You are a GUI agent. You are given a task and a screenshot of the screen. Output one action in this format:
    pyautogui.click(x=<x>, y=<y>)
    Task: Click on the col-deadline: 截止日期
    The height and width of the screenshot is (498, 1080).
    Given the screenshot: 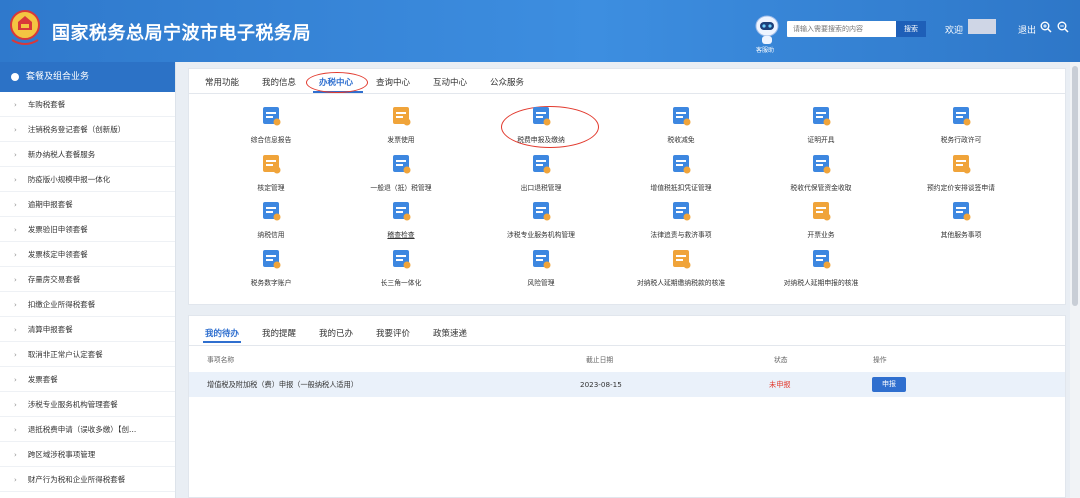 What is the action you would take?
    pyautogui.click(x=600, y=360)
    